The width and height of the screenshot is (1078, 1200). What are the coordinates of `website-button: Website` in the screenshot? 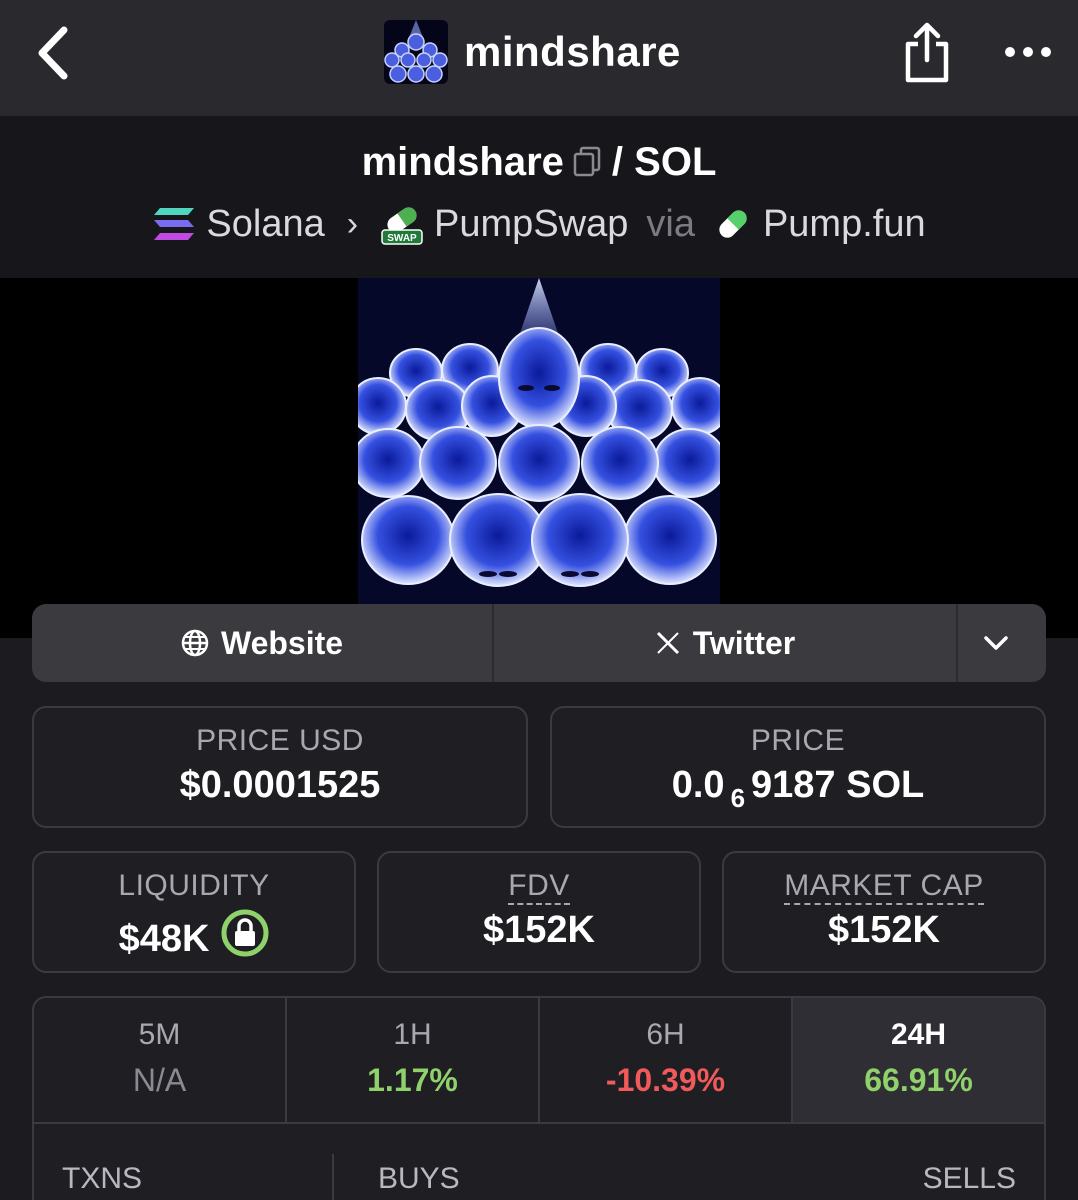 It's located at (263, 643).